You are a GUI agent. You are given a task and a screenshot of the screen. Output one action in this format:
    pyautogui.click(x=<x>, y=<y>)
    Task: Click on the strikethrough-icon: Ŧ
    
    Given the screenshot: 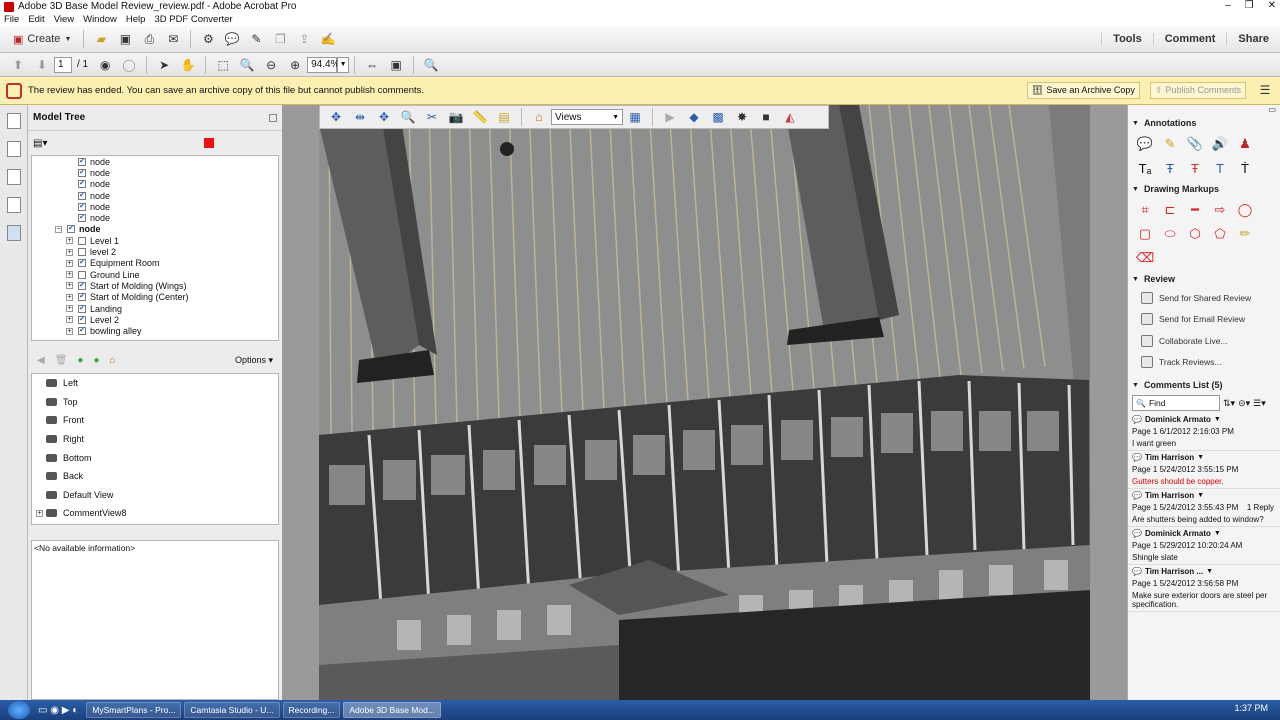 What is the action you would take?
    pyautogui.click(x=1195, y=168)
    